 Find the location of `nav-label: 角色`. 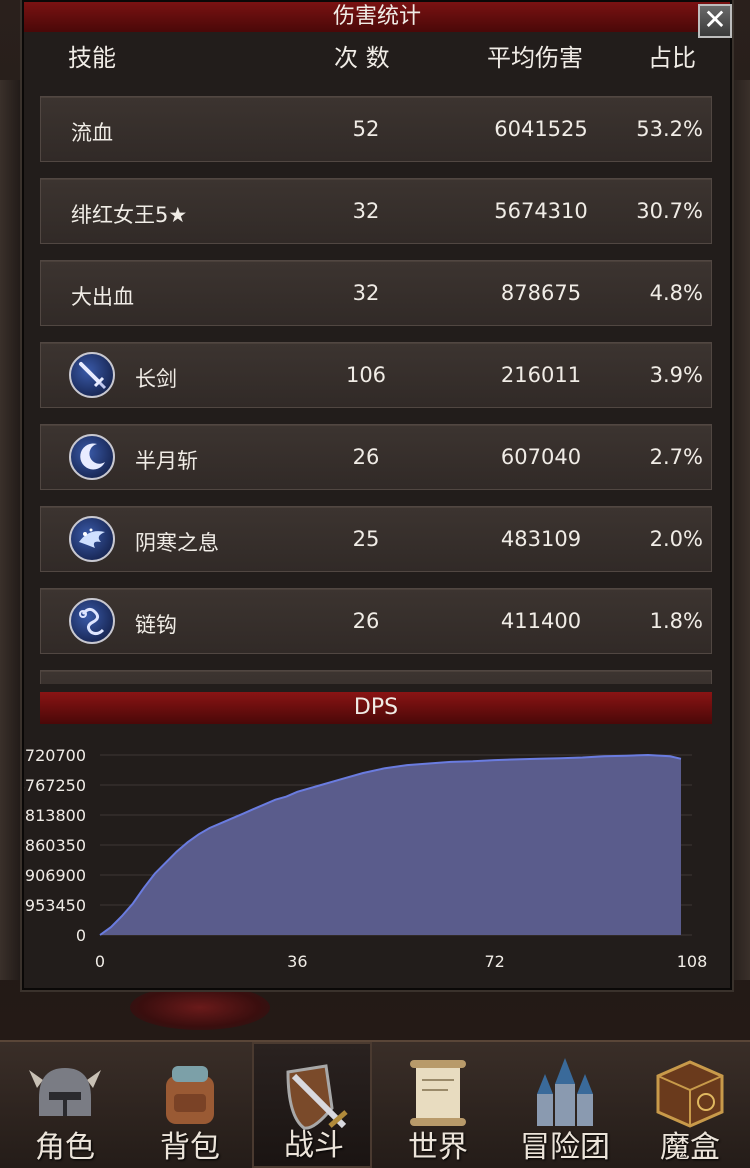

nav-label: 角色 is located at coordinates (65, 1147).